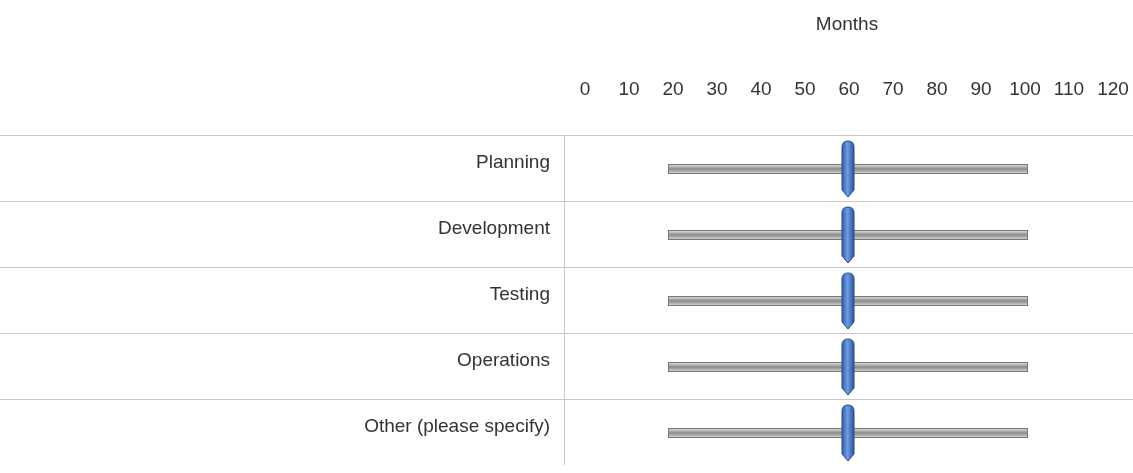  I want to click on scale-label: 20, so click(673, 88).